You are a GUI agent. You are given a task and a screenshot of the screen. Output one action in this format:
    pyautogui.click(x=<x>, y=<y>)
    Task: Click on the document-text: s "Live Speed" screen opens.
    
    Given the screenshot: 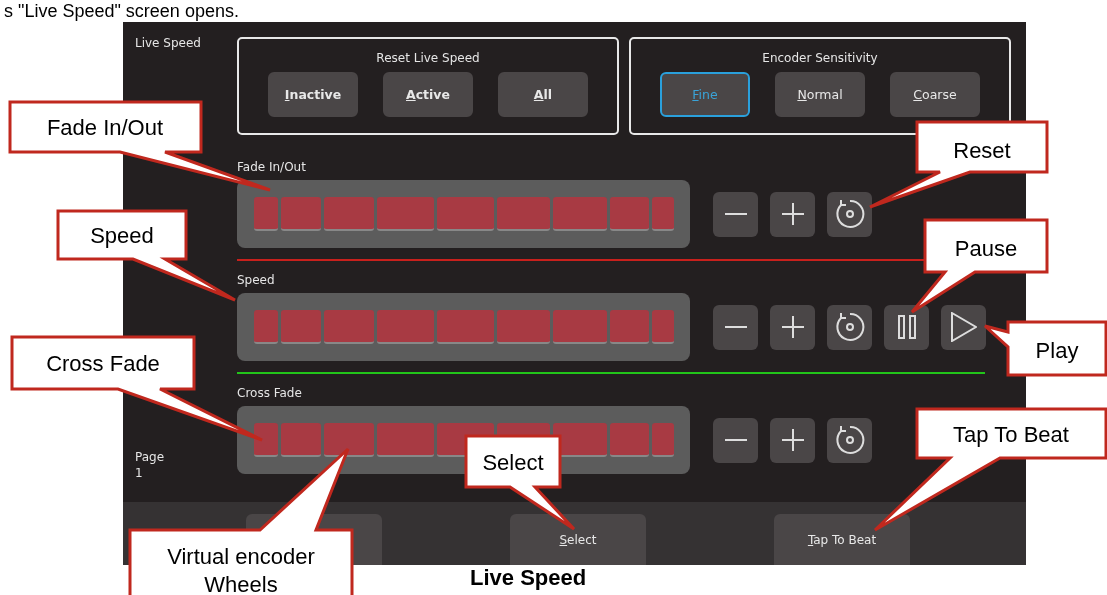 What is the action you would take?
    pyautogui.click(x=121, y=11)
    